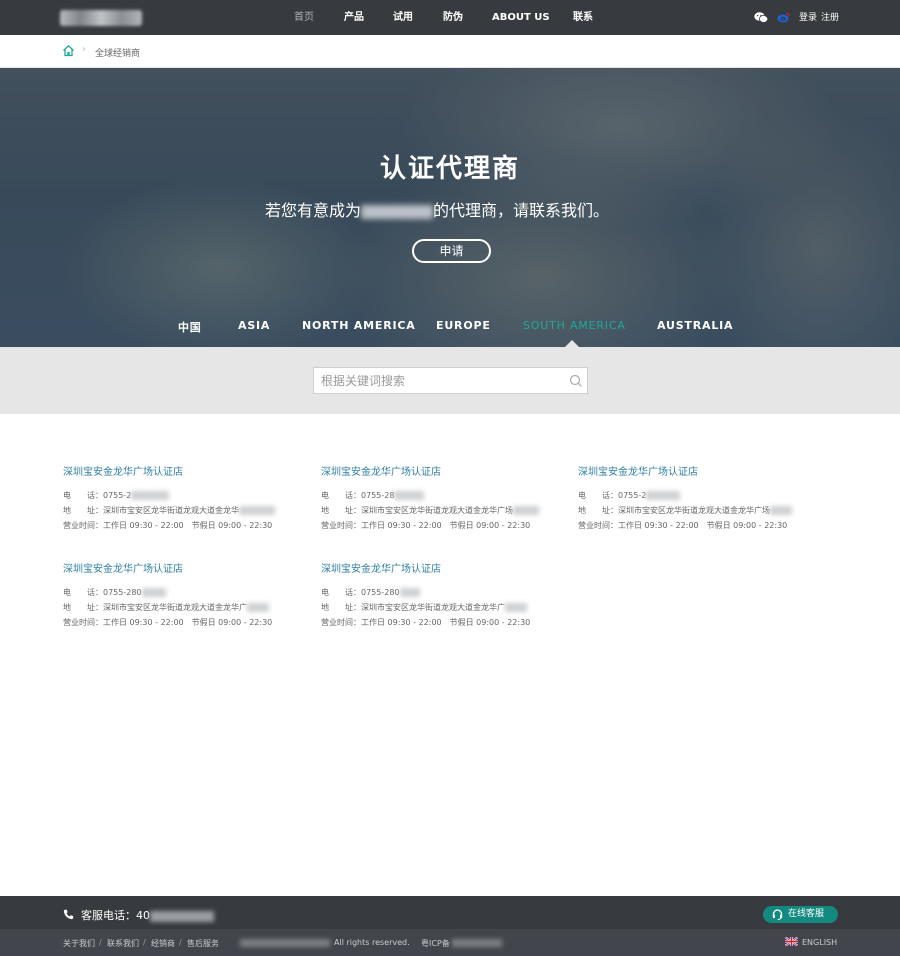  What do you see at coordinates (521, 17) in the screenshot?
I see `nav-about-us: ABOUT US` at bounding box center [521, 17].